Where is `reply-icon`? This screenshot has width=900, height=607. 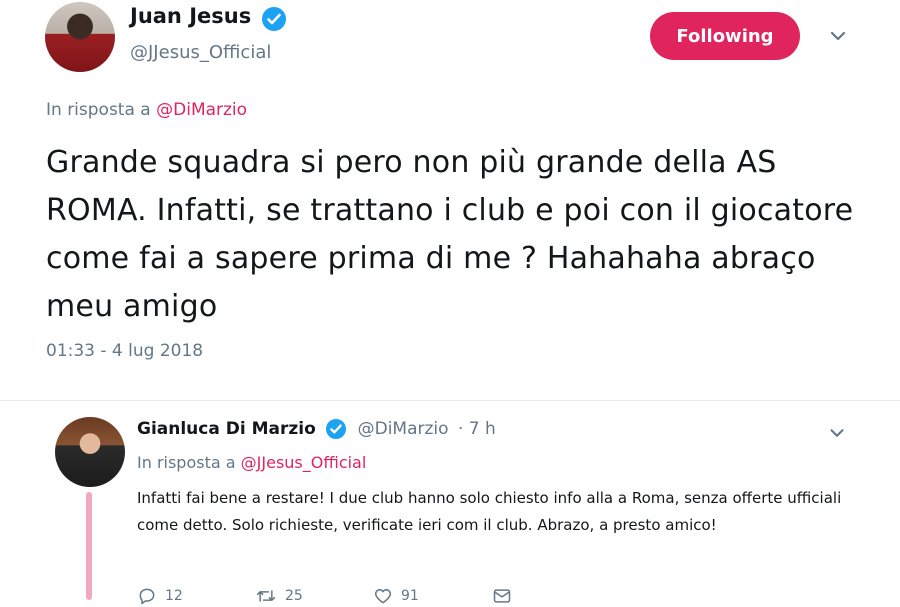 reply-icon is located at coordinates (147, 596).